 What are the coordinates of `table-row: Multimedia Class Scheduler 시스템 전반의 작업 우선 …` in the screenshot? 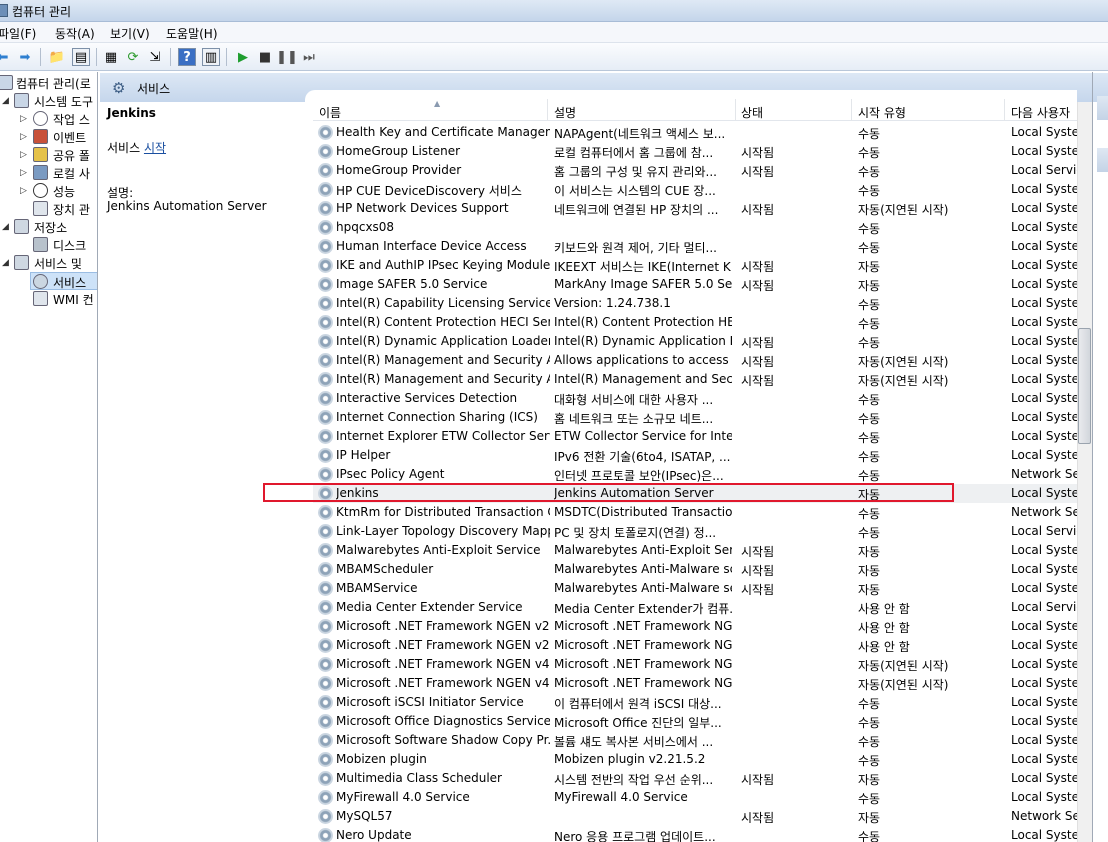 It's located at (695, 778).